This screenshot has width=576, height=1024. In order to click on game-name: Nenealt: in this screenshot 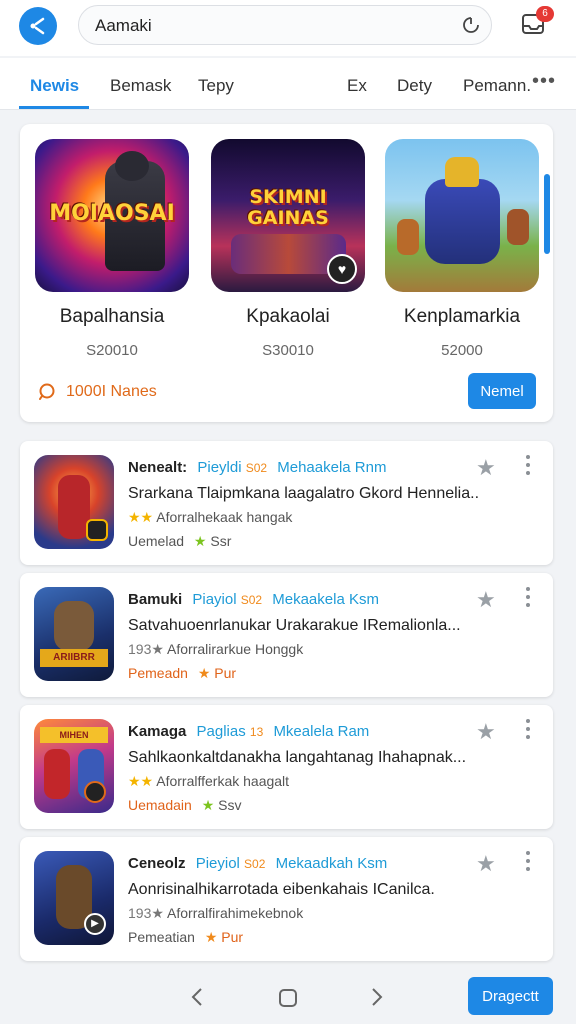, I will do `click(158, 467)`.